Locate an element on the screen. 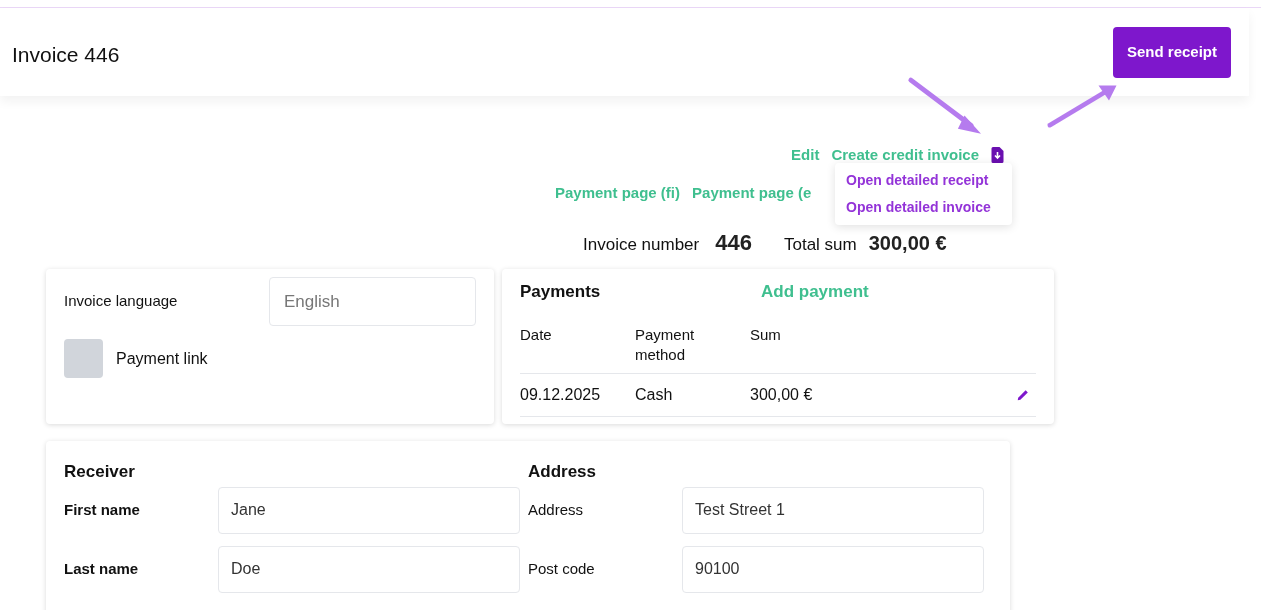  column-header: Payment method is located at coordinates (665, 344).